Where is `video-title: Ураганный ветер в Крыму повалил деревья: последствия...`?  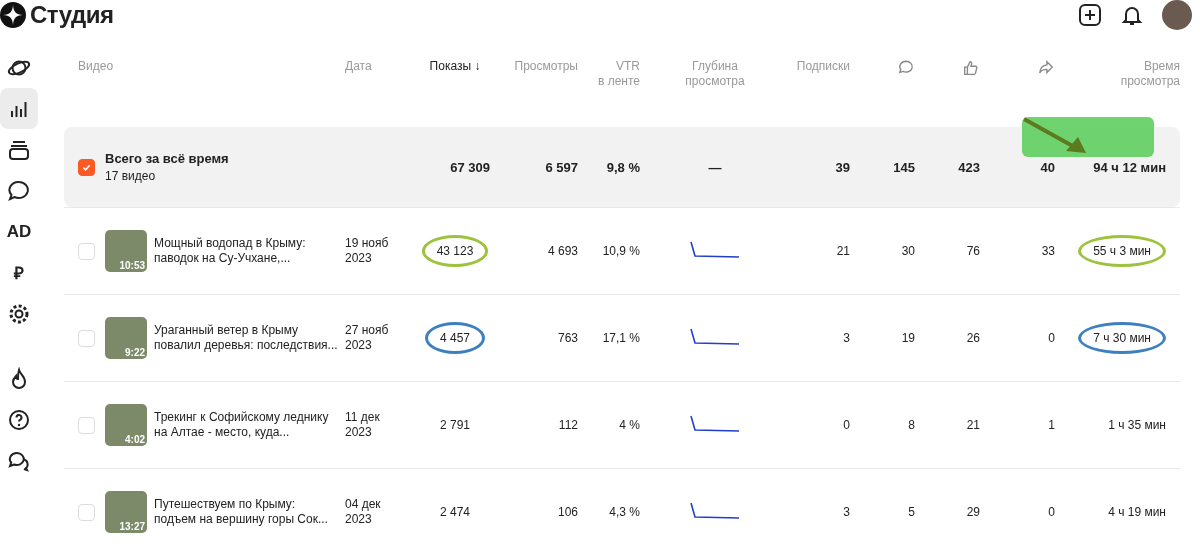 video-title: Ураганный ветер в Крыму повалил деревья: последствия... is located at coordinates (247, 338).